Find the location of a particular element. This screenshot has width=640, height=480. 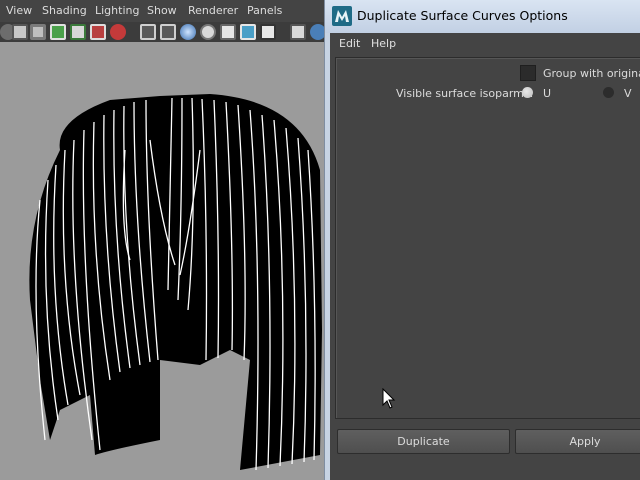

grid-icon is located at coordinates (168, 32).